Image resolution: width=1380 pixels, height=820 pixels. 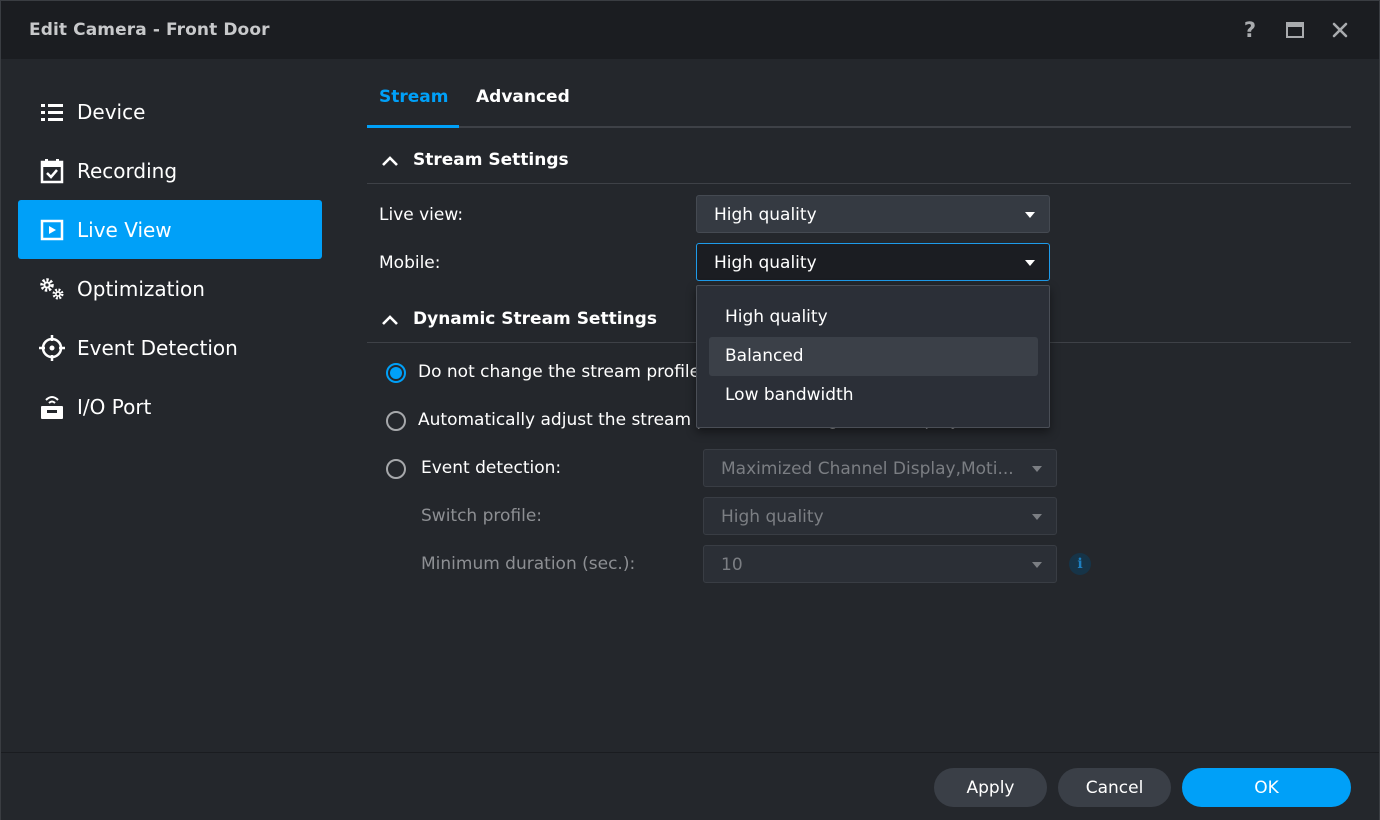 I want to click on minimum-duration-value: 10, so click(x=732, y=565).